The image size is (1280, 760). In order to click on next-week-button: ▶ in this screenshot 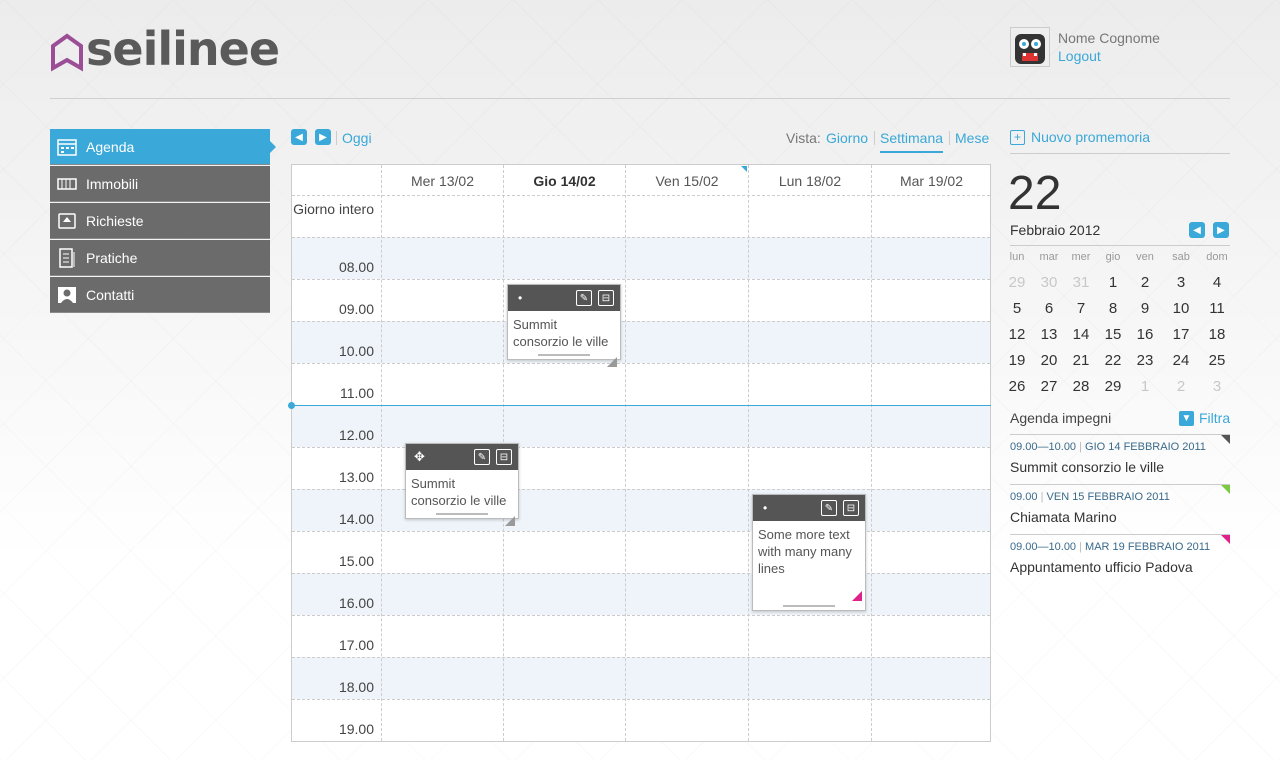, I will do `click(323, 137)`.